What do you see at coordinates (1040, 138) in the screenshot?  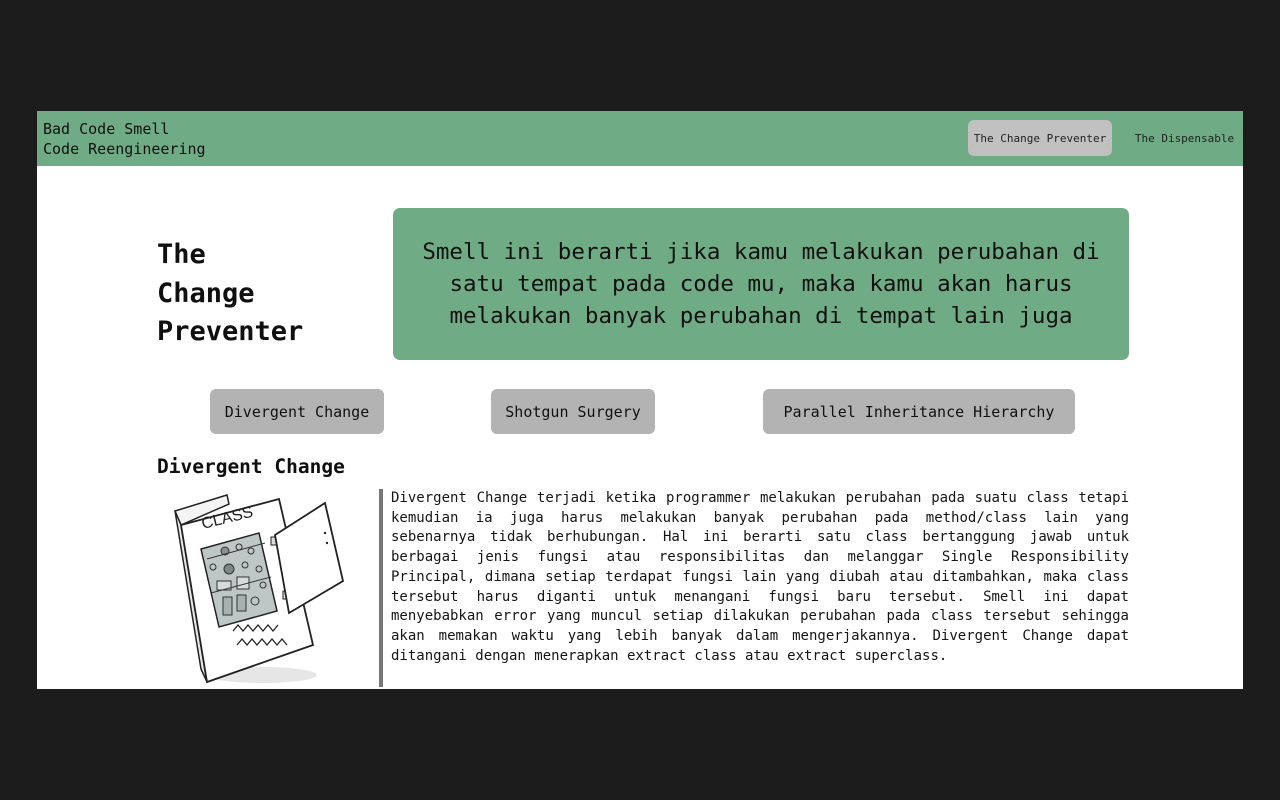 I see `nav-link-change-preventer: The Change Preventer` at bounding box center [1040, 138].